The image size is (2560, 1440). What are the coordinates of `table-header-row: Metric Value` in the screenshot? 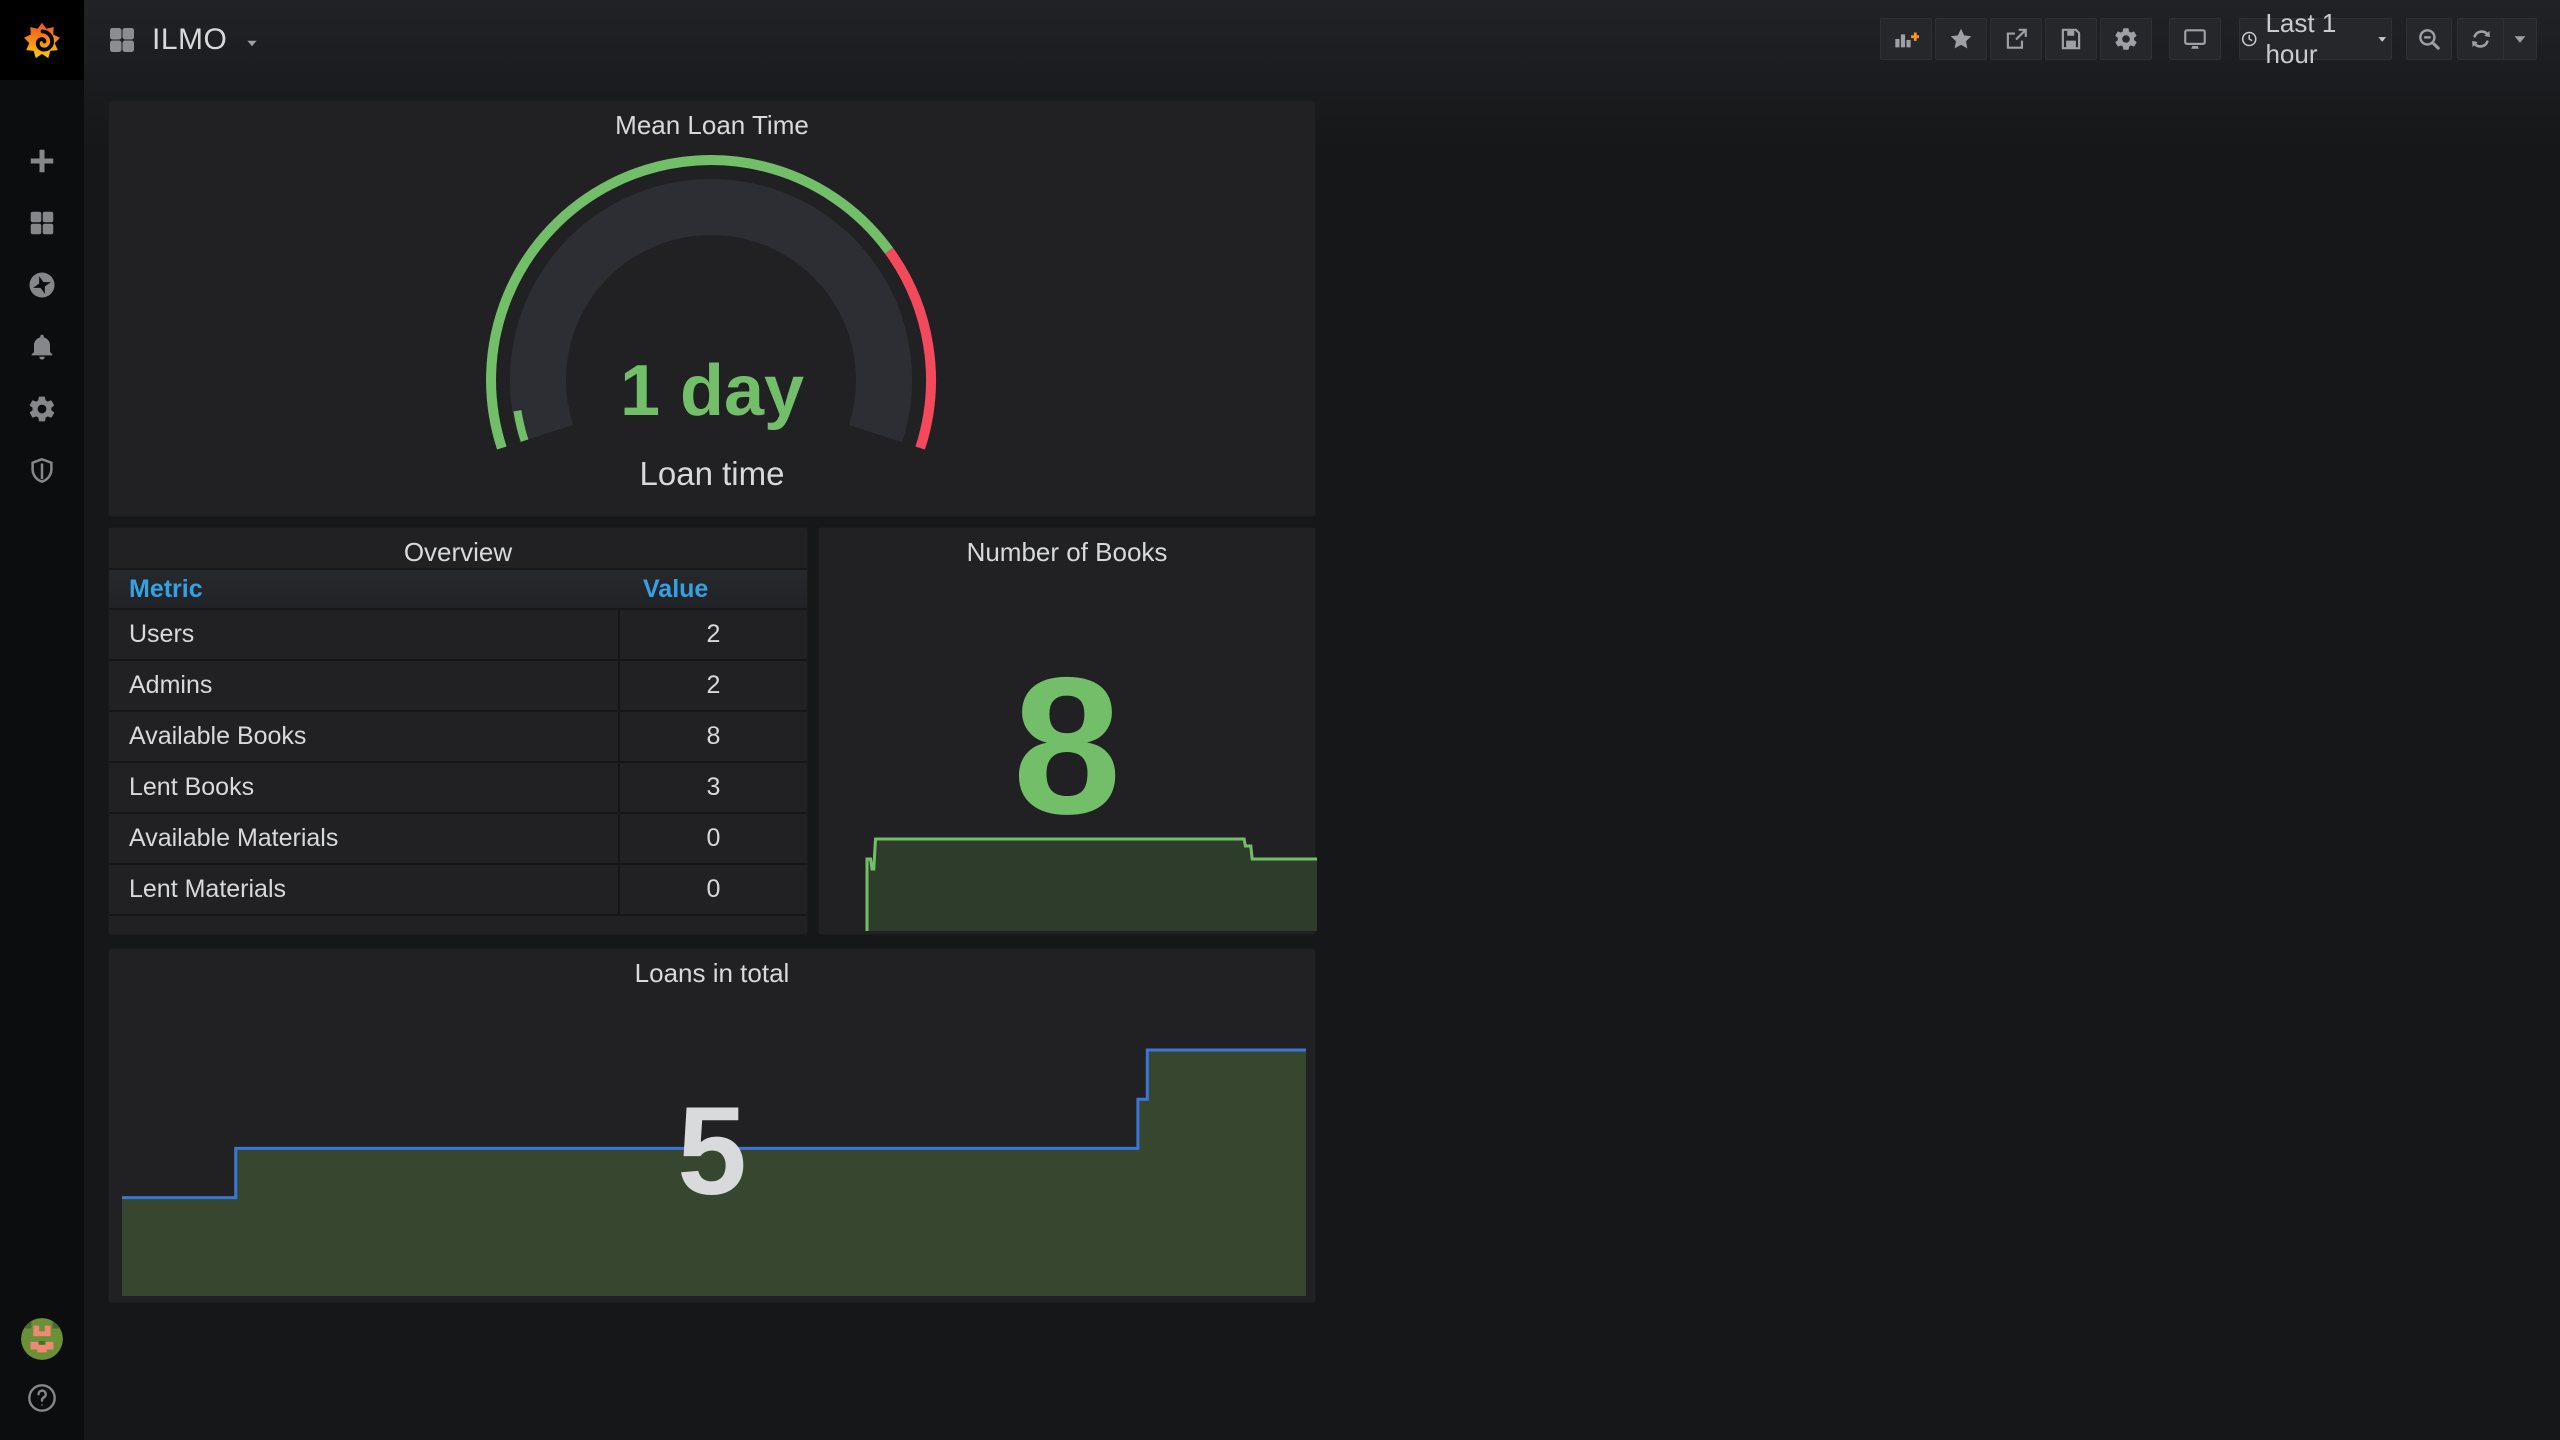 It's located at (458, 589).